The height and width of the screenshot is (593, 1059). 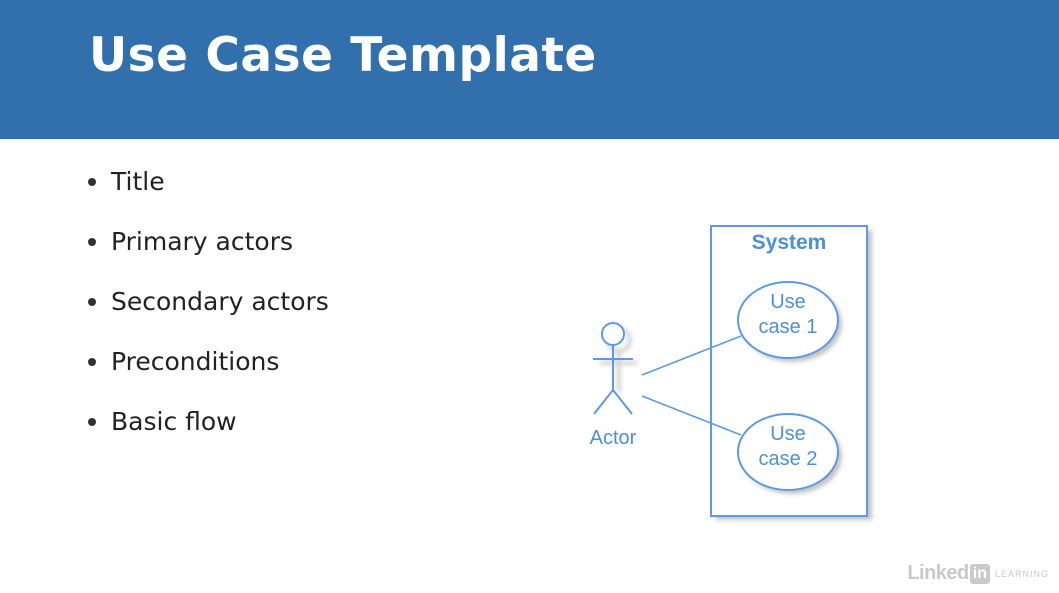 I want to click on actor-icon, so click(x=613, y=368).